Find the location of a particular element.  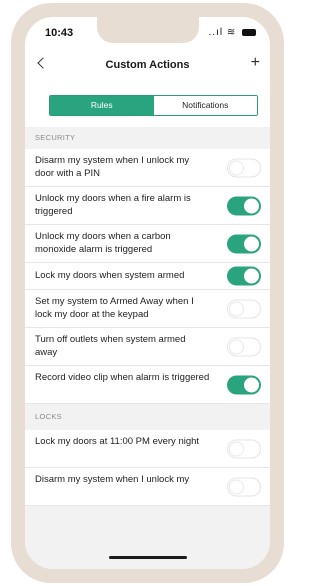

battery-icon is located at coordinates (249, 32).